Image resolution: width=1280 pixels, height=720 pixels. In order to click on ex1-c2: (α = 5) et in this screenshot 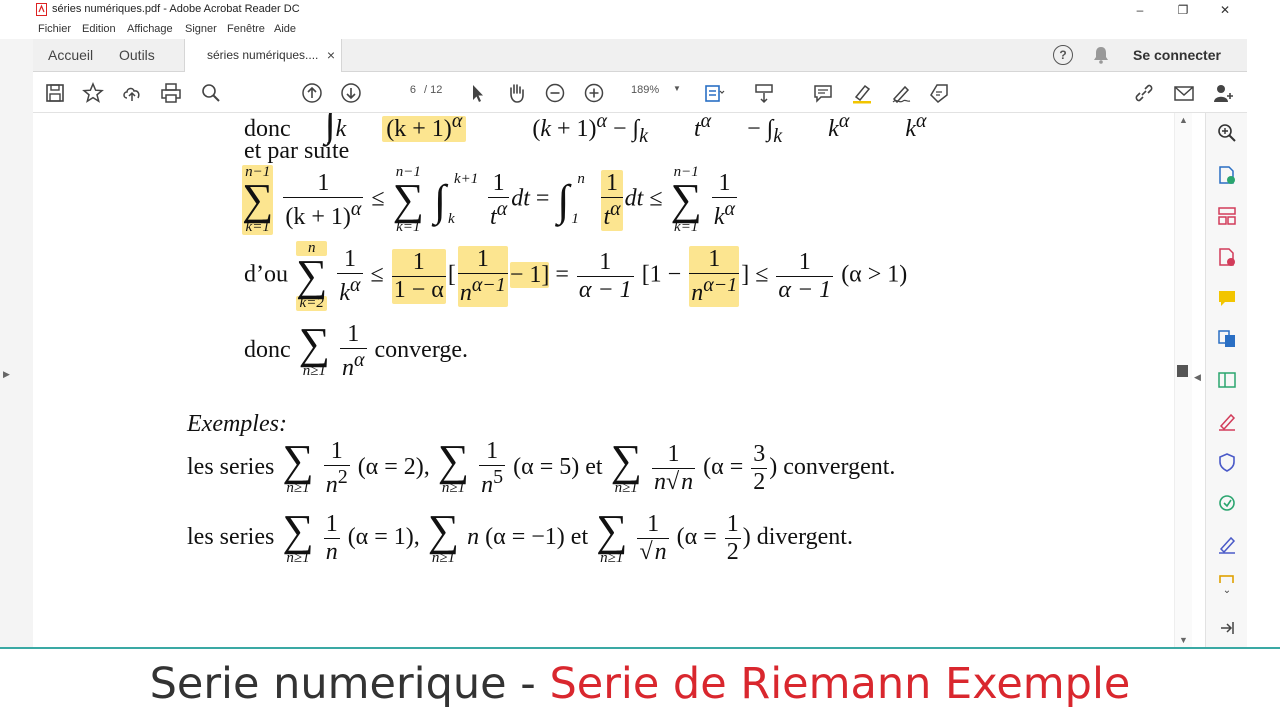, I will do `click(558, 467)`.